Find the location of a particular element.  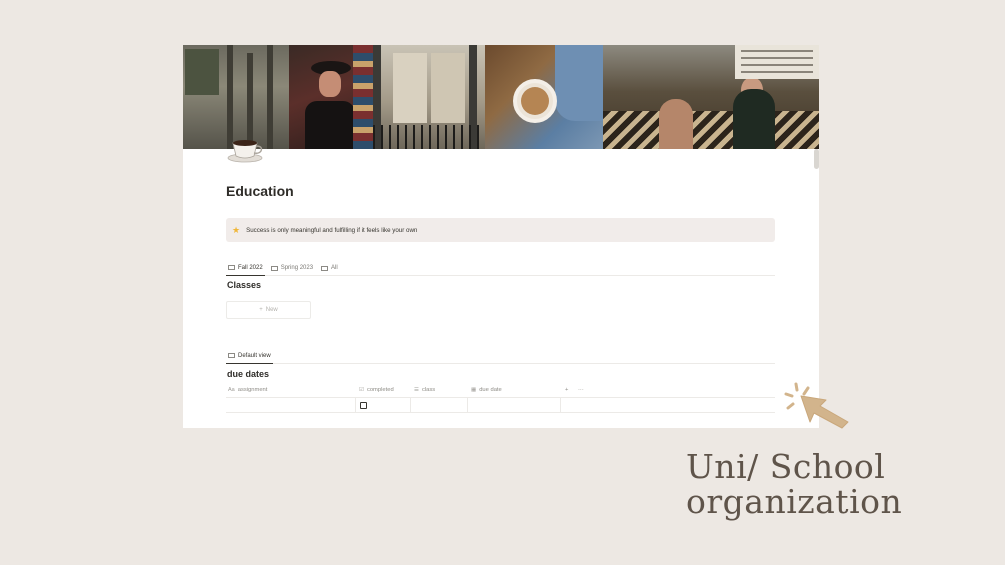

column-due-date: ▦ due date is located at coordinates (486, 390).